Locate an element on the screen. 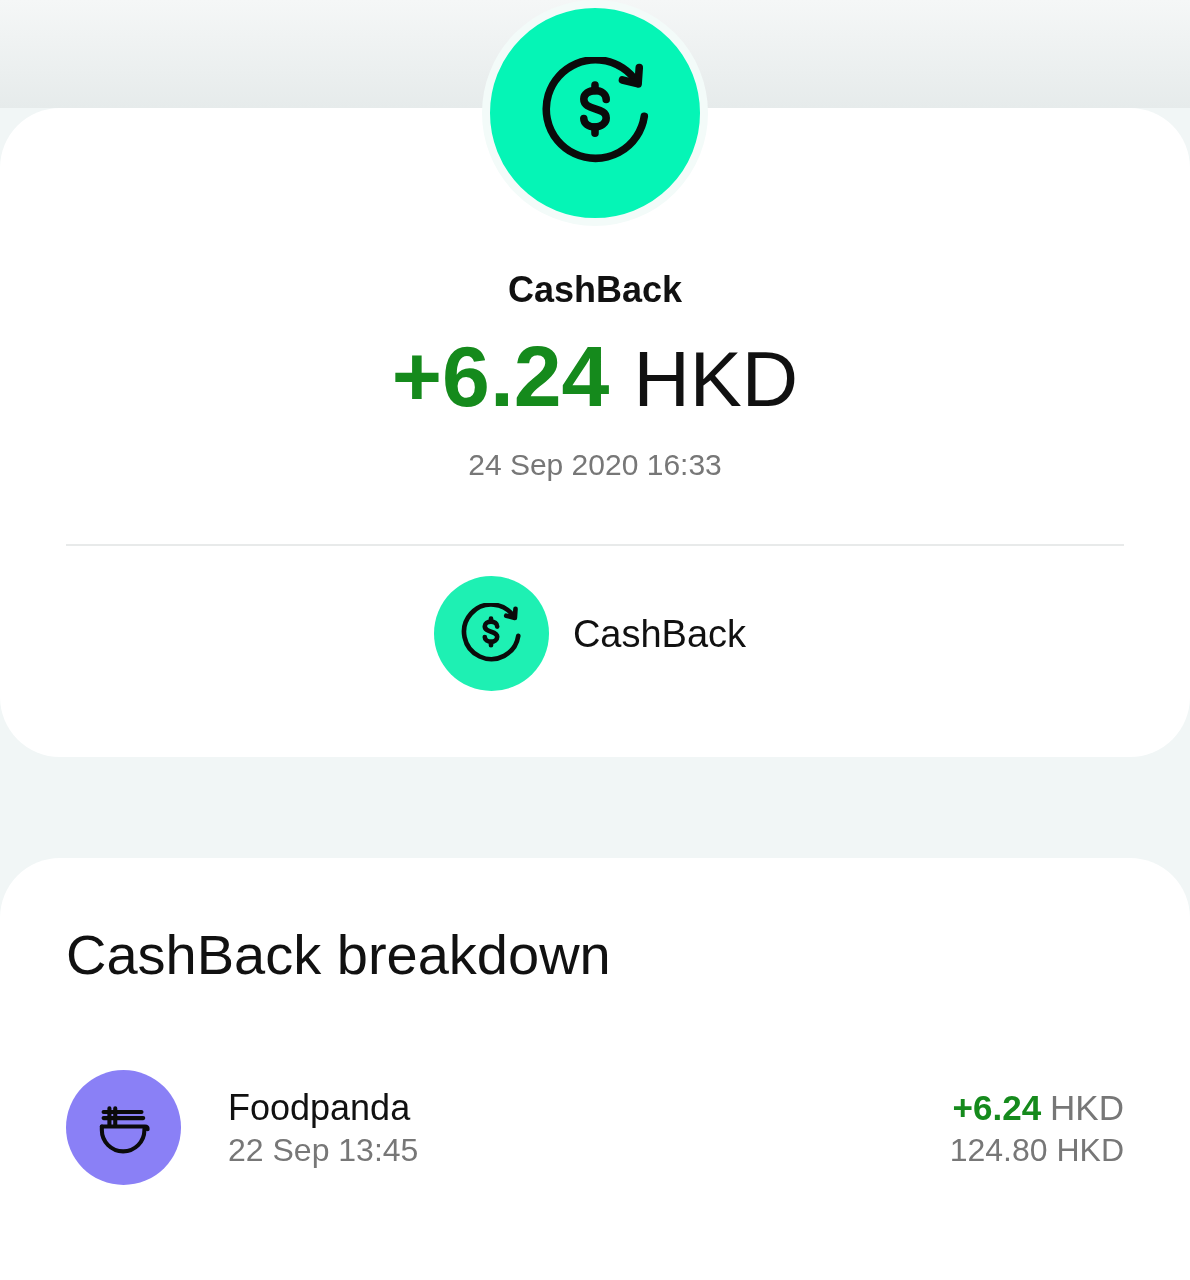 The width and height of the screenshot is (1190, 1280). amount-value: +6.24 is located at coordinates (500, 376).